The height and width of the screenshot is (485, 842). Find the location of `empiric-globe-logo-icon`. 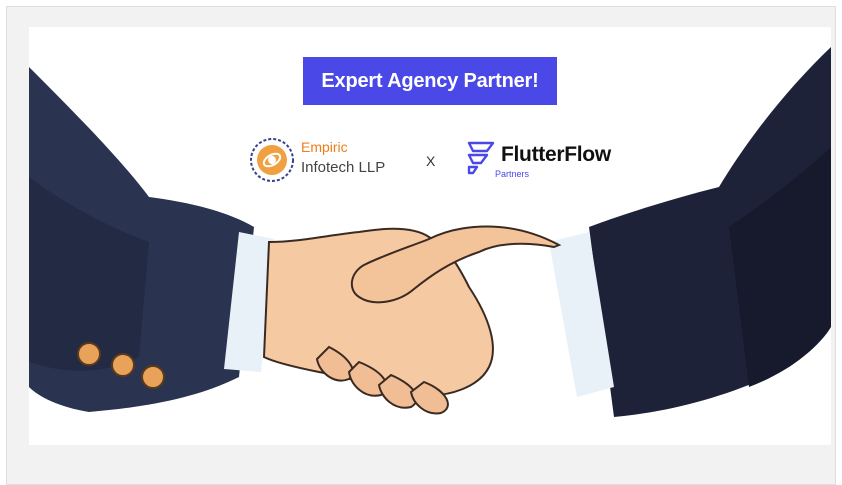

empiric-globe-logo-icon is located at coordinates (272, 160).